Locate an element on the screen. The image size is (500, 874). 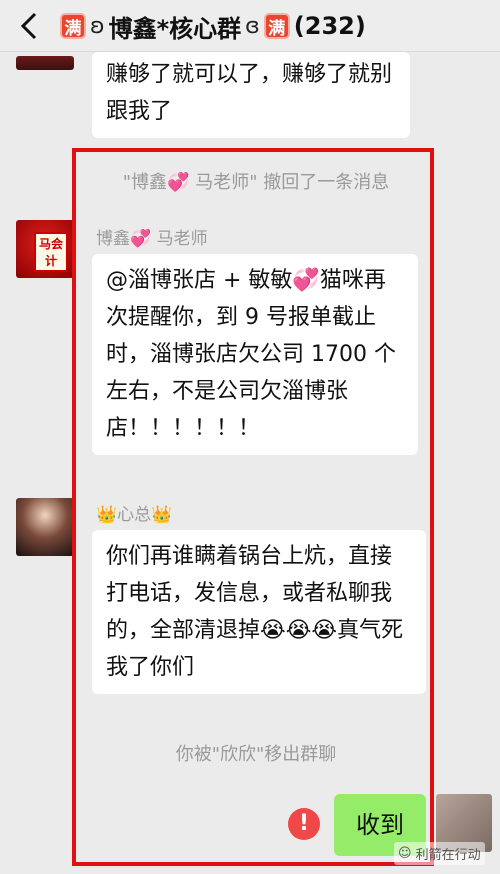
chat-title: 满 ʚ 博鑫*核心群 ɞ 满 (232) is located at coordinates (280, 26).